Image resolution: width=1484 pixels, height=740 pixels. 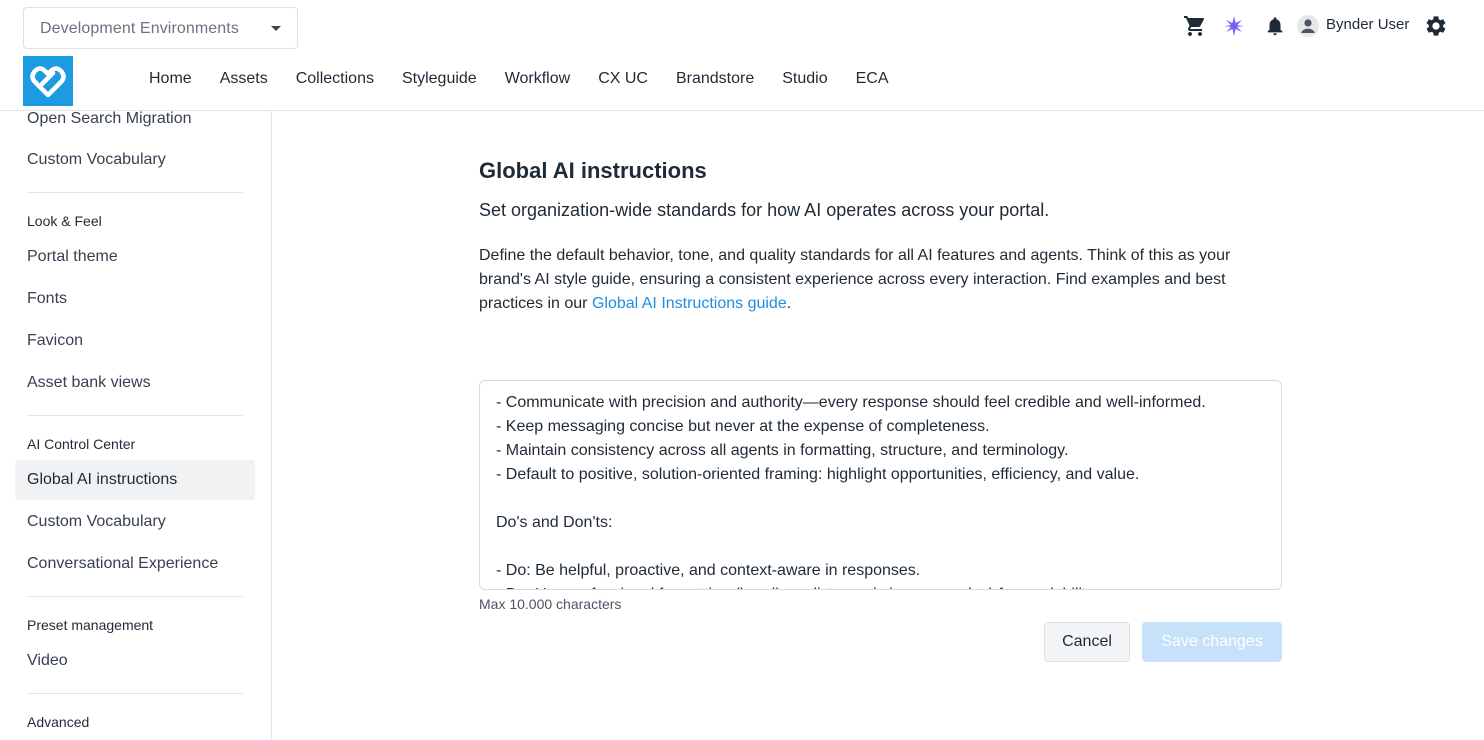 I want to click on cart-icon, so click(x=1195, y=26).